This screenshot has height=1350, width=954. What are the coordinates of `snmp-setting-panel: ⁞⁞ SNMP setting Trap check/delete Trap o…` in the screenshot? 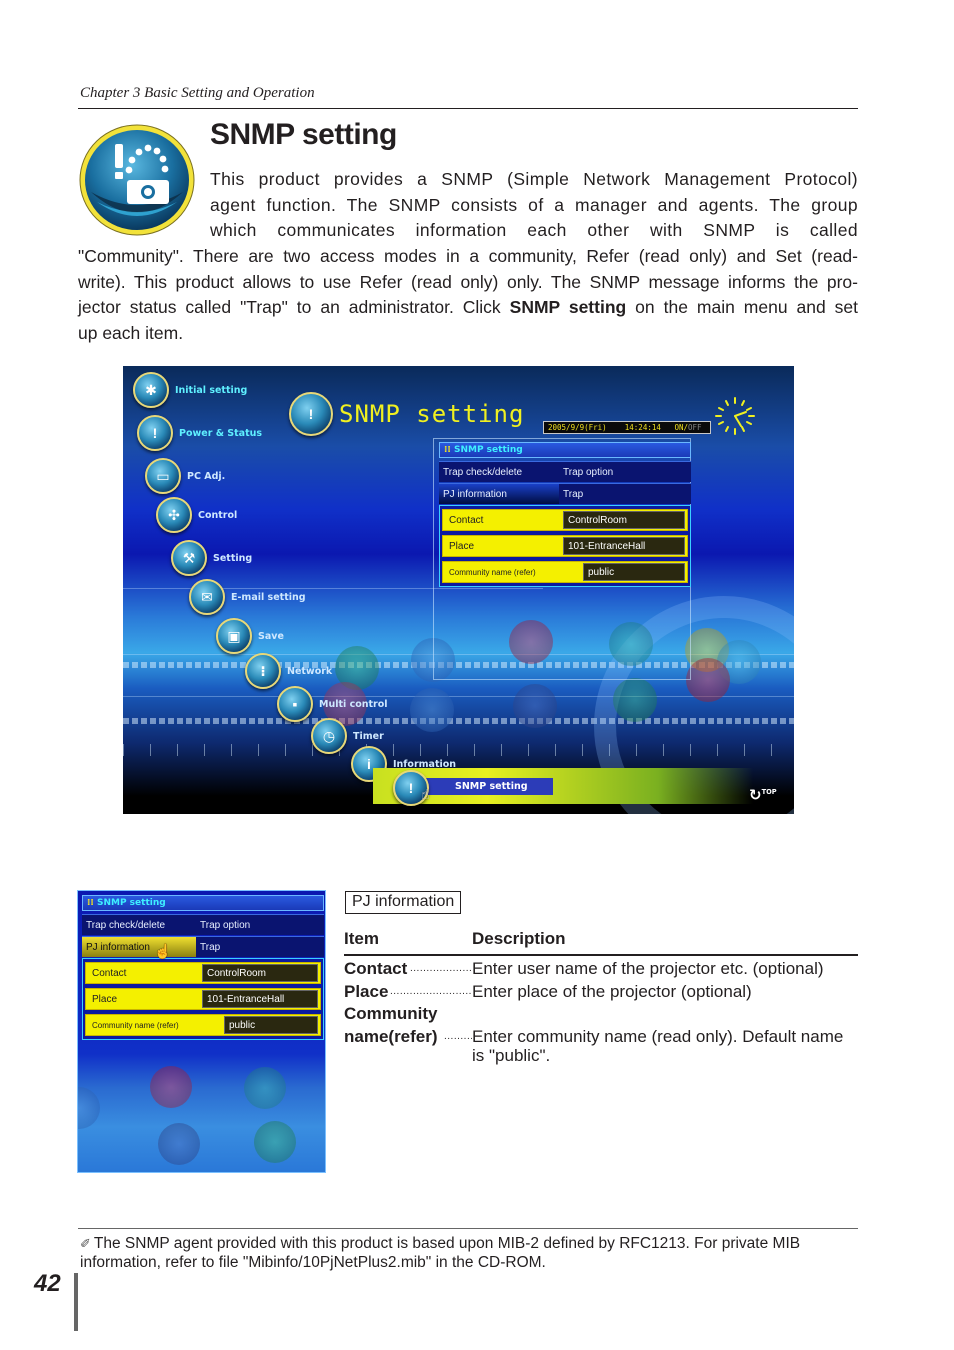 It's located at (203, 967).